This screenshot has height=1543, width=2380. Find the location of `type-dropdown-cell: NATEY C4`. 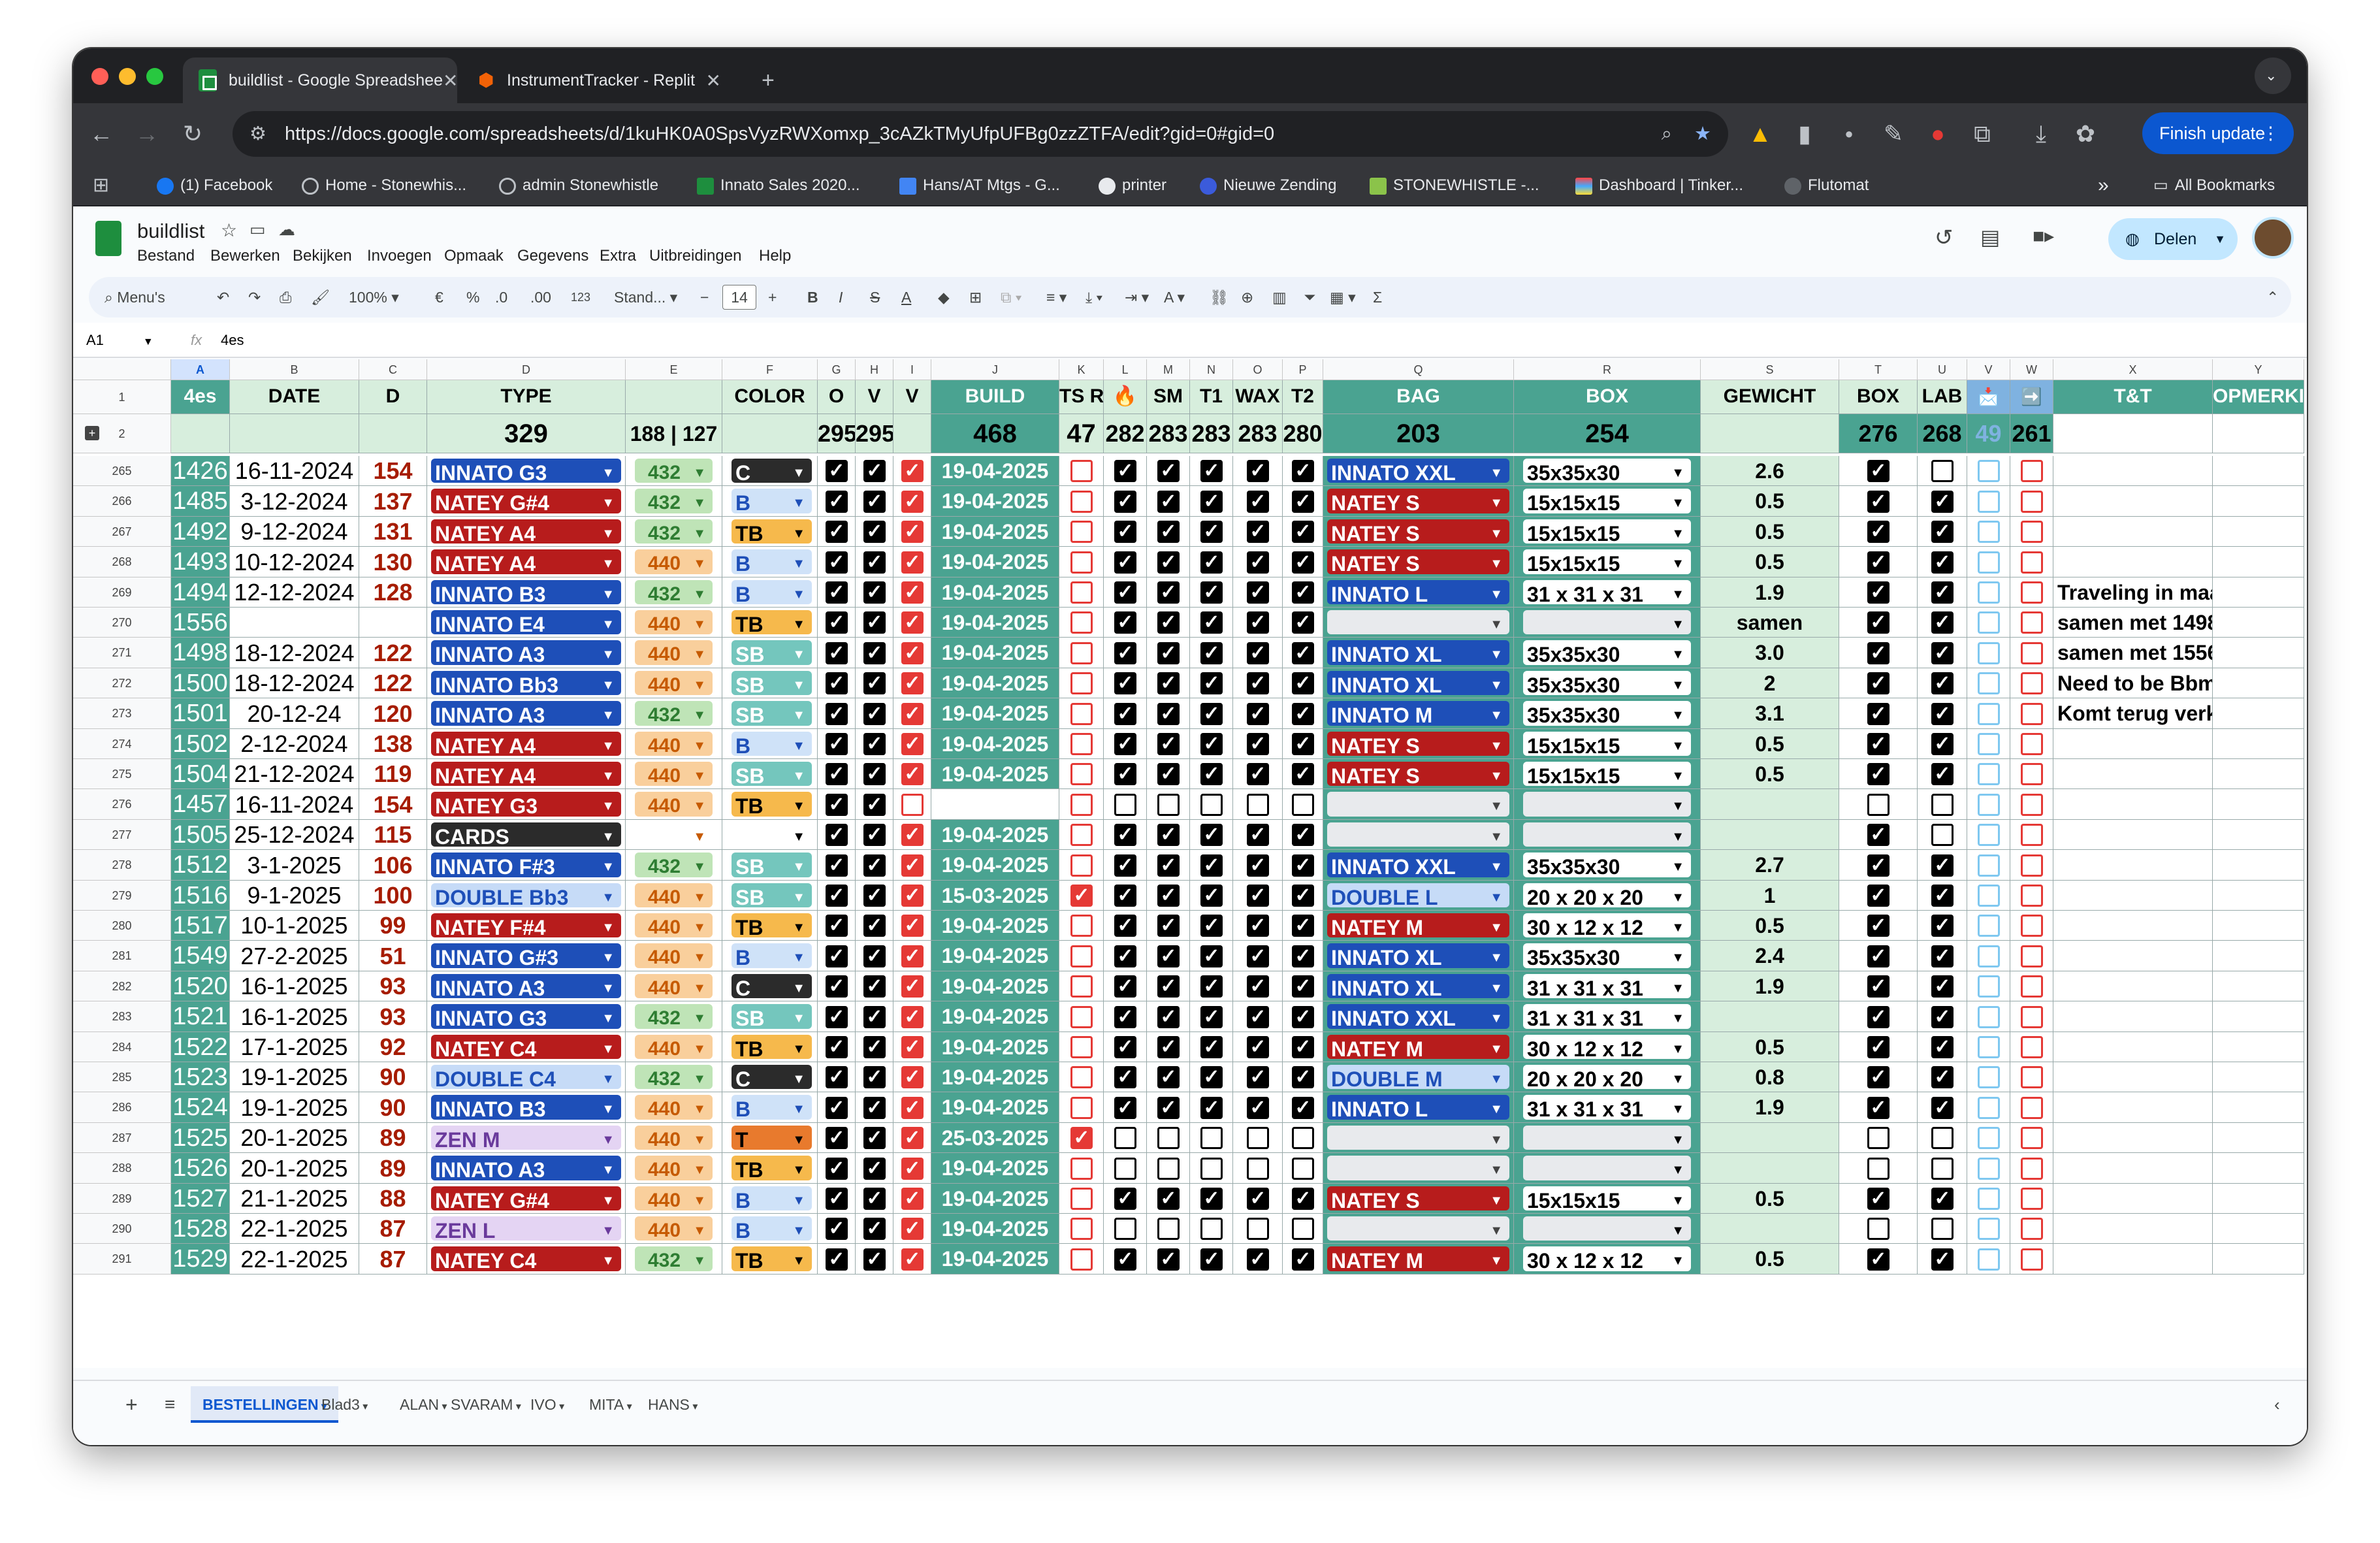

type-dropdown-cell: NATEY C4 is located at coordinates (526, 1259).